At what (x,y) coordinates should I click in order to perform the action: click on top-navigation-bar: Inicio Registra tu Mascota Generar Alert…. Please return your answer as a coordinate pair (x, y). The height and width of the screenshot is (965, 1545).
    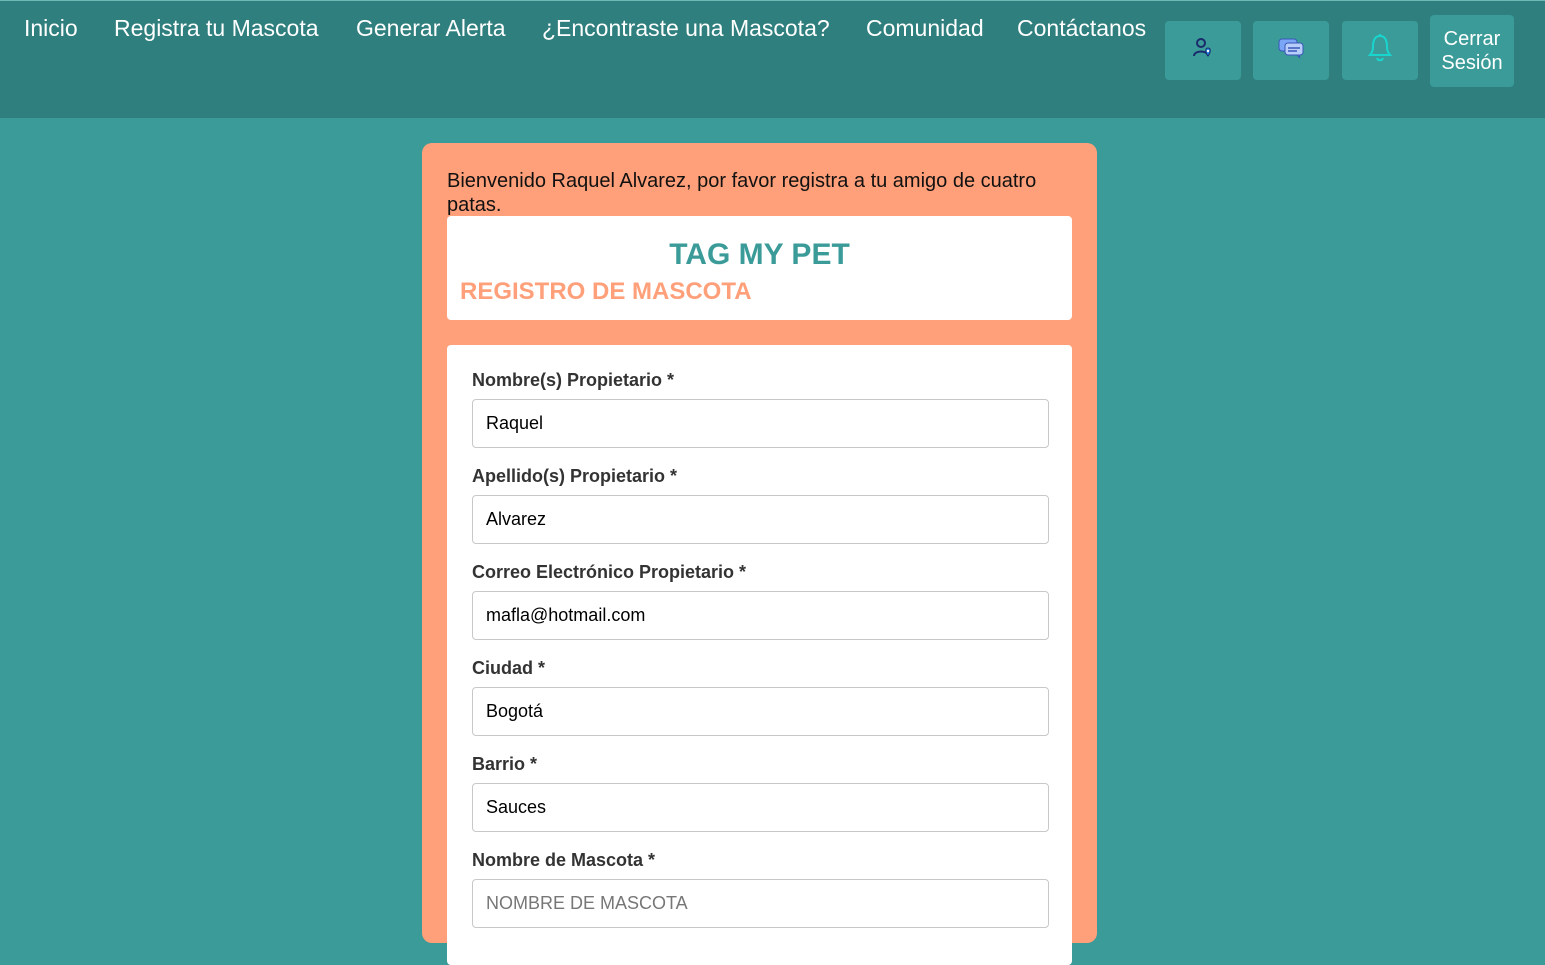
    Looking at the image, I should click on (772, 59).